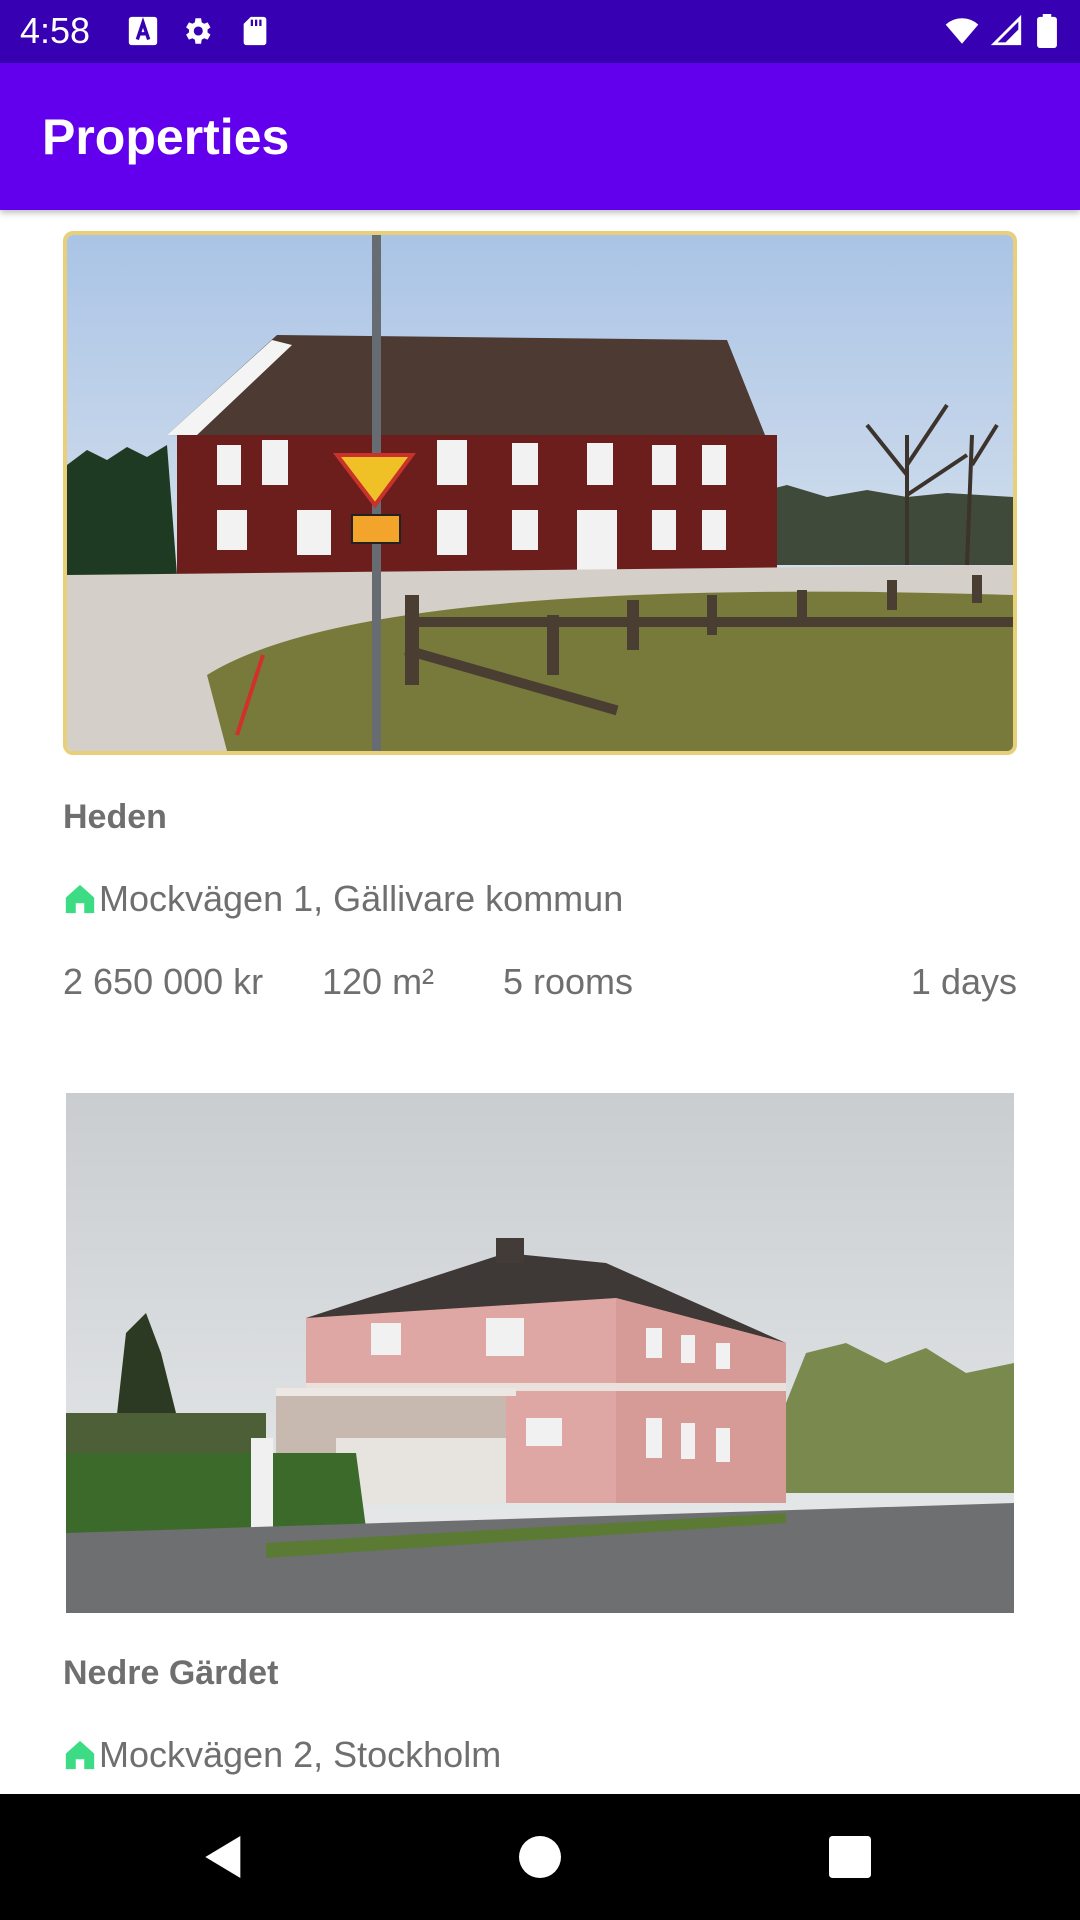 The height and width of the screenshot is (1920, 1080). What do you see at coordinates (1006, 30) in the screenshot?
I see `signal-icon` at bounding box center [1006, 30].